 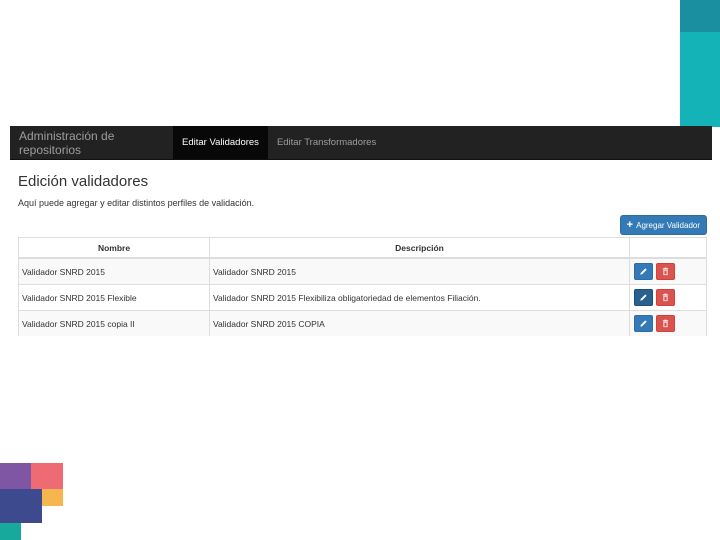 What do you see at coordinates (114, 248) in the screenshot?
I see `column-header-nombre: Nombre` at bounding box center [114, 248].